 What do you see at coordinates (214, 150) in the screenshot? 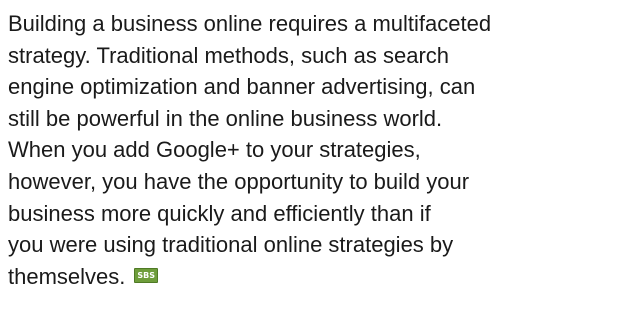
I see `paragraph-line-5: When you add Google+ to your strategies,` at bounding box center [214, 150].